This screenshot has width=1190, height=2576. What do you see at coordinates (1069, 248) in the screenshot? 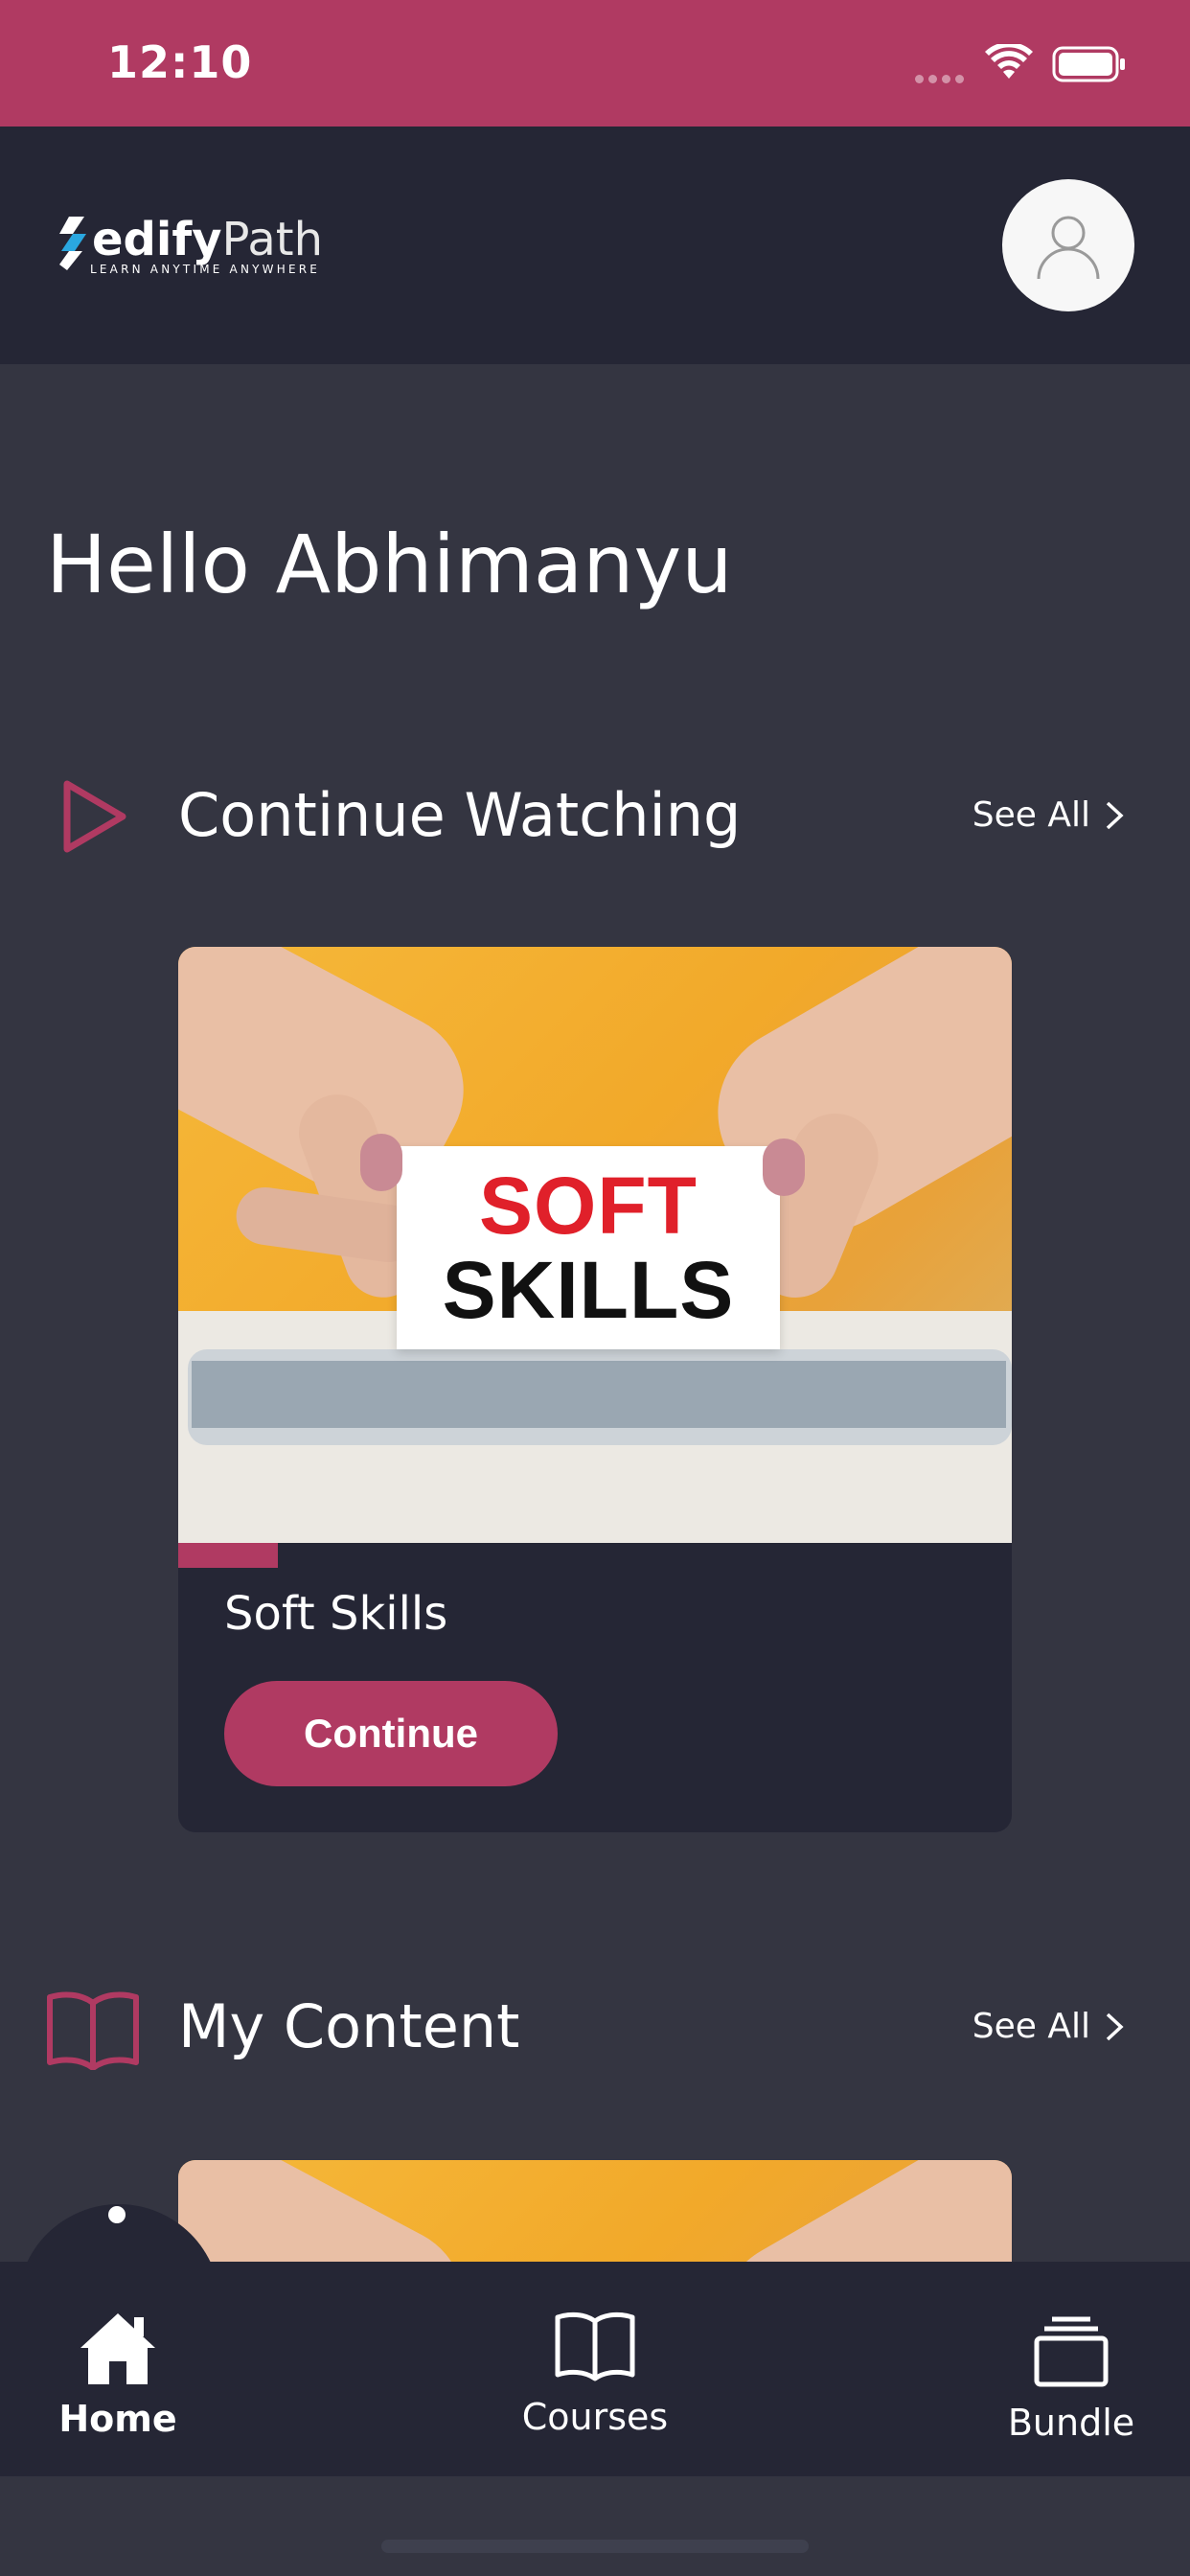
I see `user-icon` at bounding box center [1069, 248].